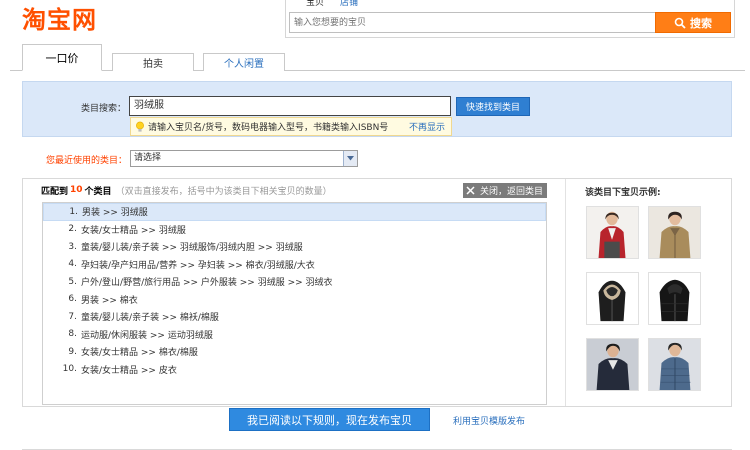  Describe the element at coordinates (674, 364) in the screenshot. I see `example-image-blue-quilted-jacket` at that location.